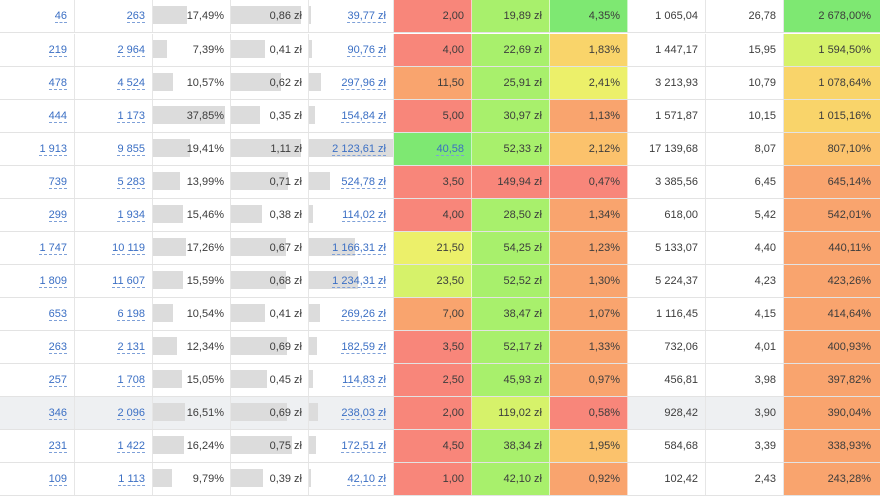  I want to click on cell-col2-link: 263, so click(135, 16).